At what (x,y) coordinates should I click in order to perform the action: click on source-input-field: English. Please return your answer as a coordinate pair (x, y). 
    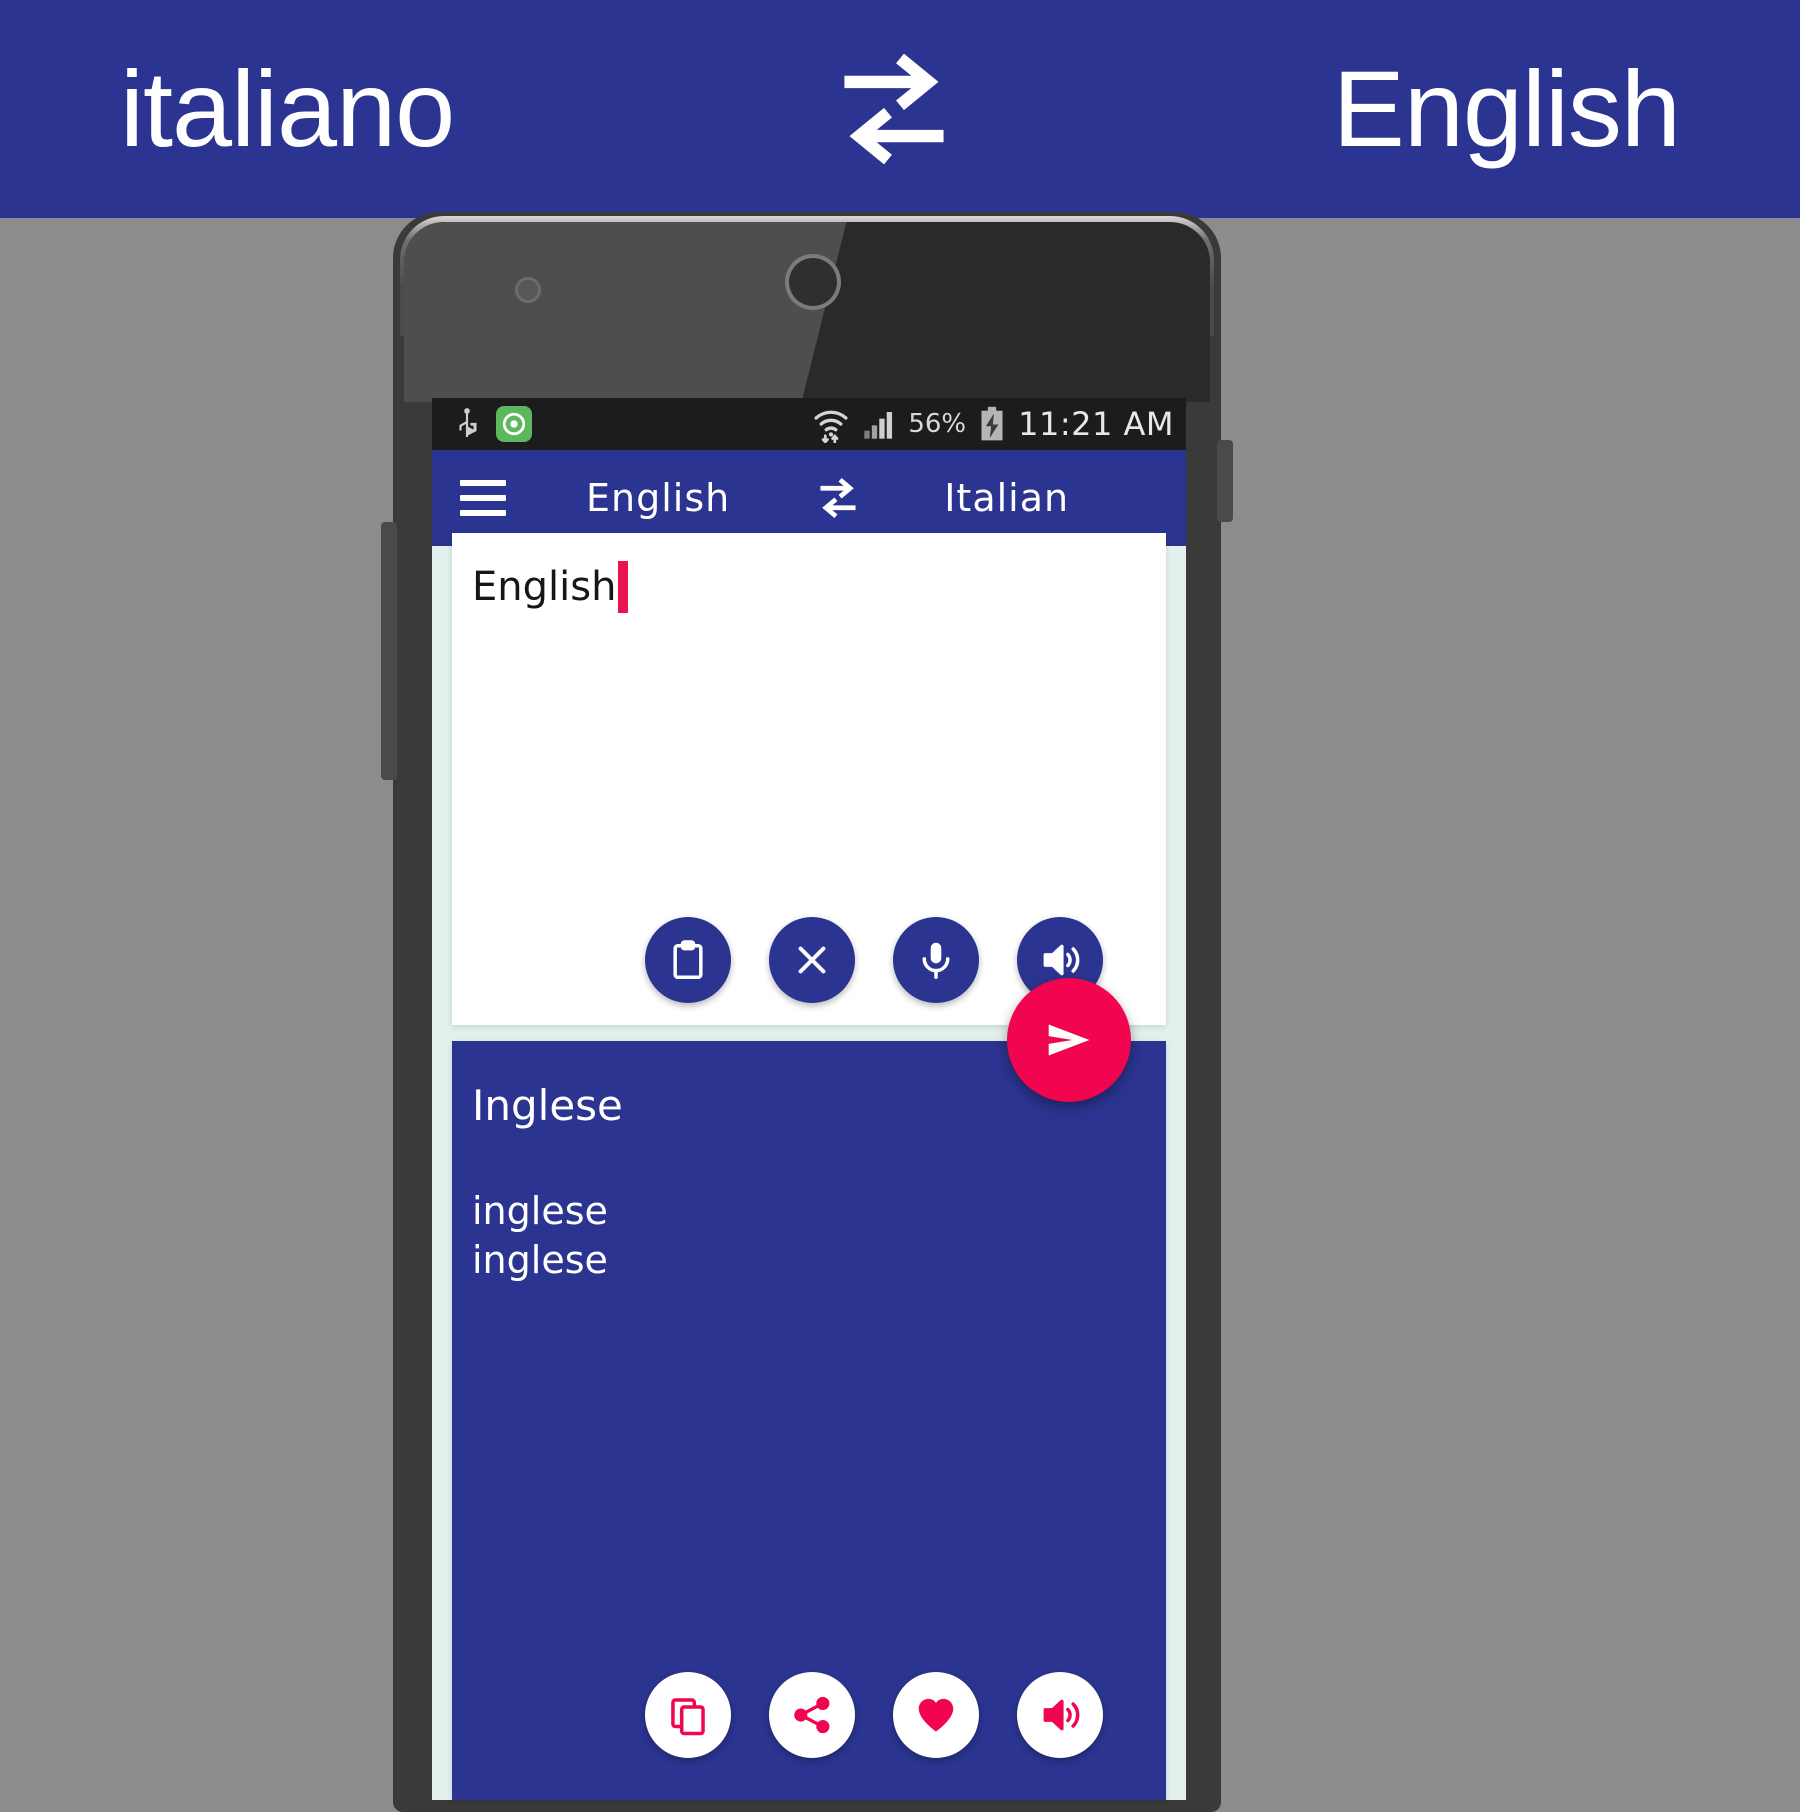
    Looking at the image, I should click on (550, 587).